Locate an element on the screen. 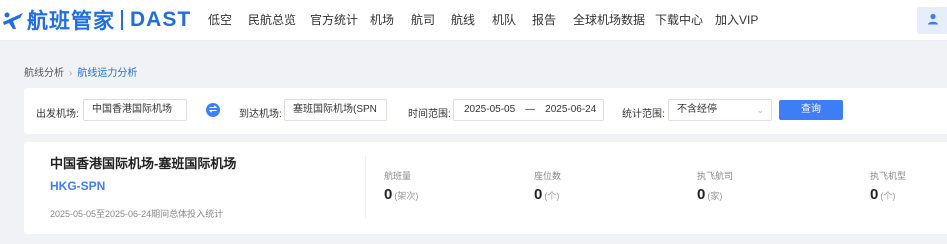 This screenshot has height=244, width=947. chevron-down-icon: ⌄ is located at coordinates (760, 110).